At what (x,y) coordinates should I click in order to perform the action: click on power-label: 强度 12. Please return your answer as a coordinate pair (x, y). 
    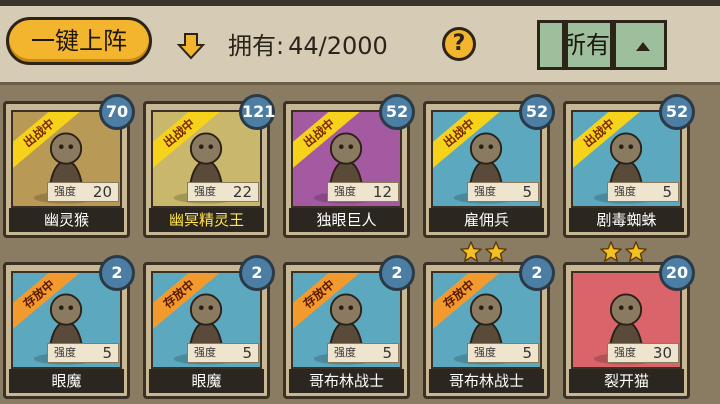
    Looking at the image, I should click on (363, 192).